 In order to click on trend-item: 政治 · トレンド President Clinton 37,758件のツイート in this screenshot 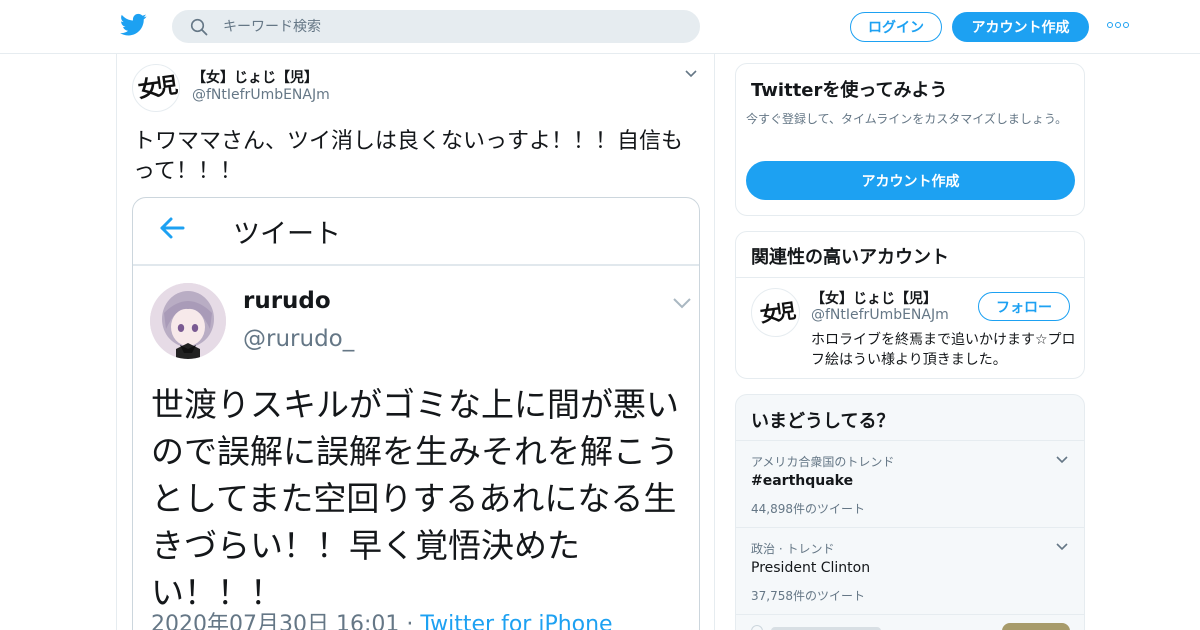, I will do `click(910, 570)`.